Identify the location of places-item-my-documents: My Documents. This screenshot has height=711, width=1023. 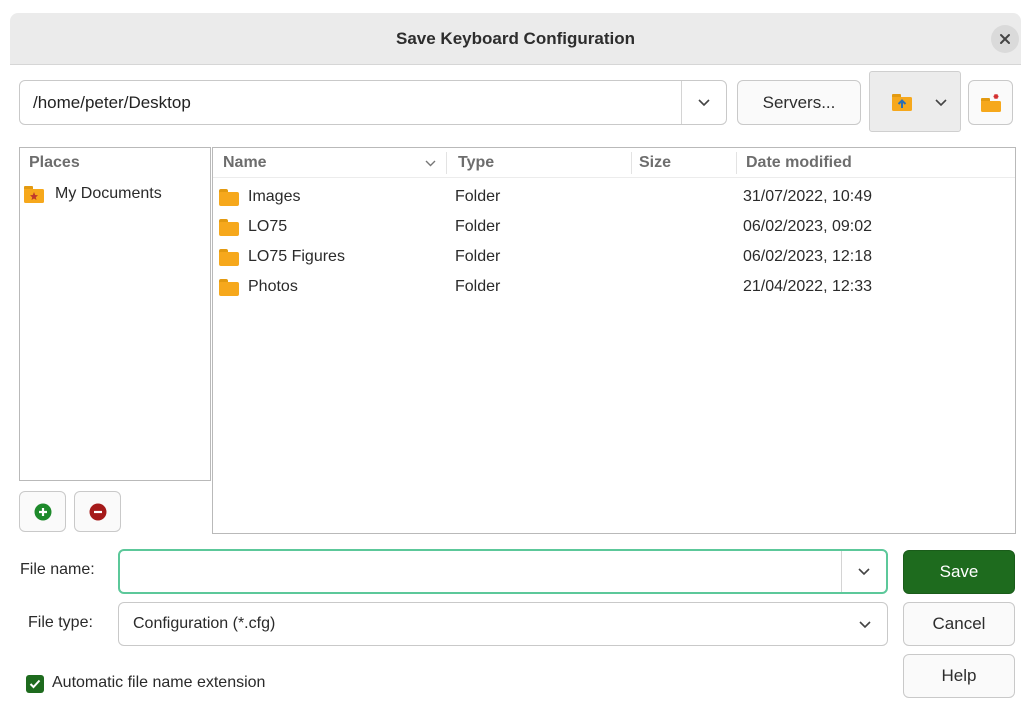
(115, 194).